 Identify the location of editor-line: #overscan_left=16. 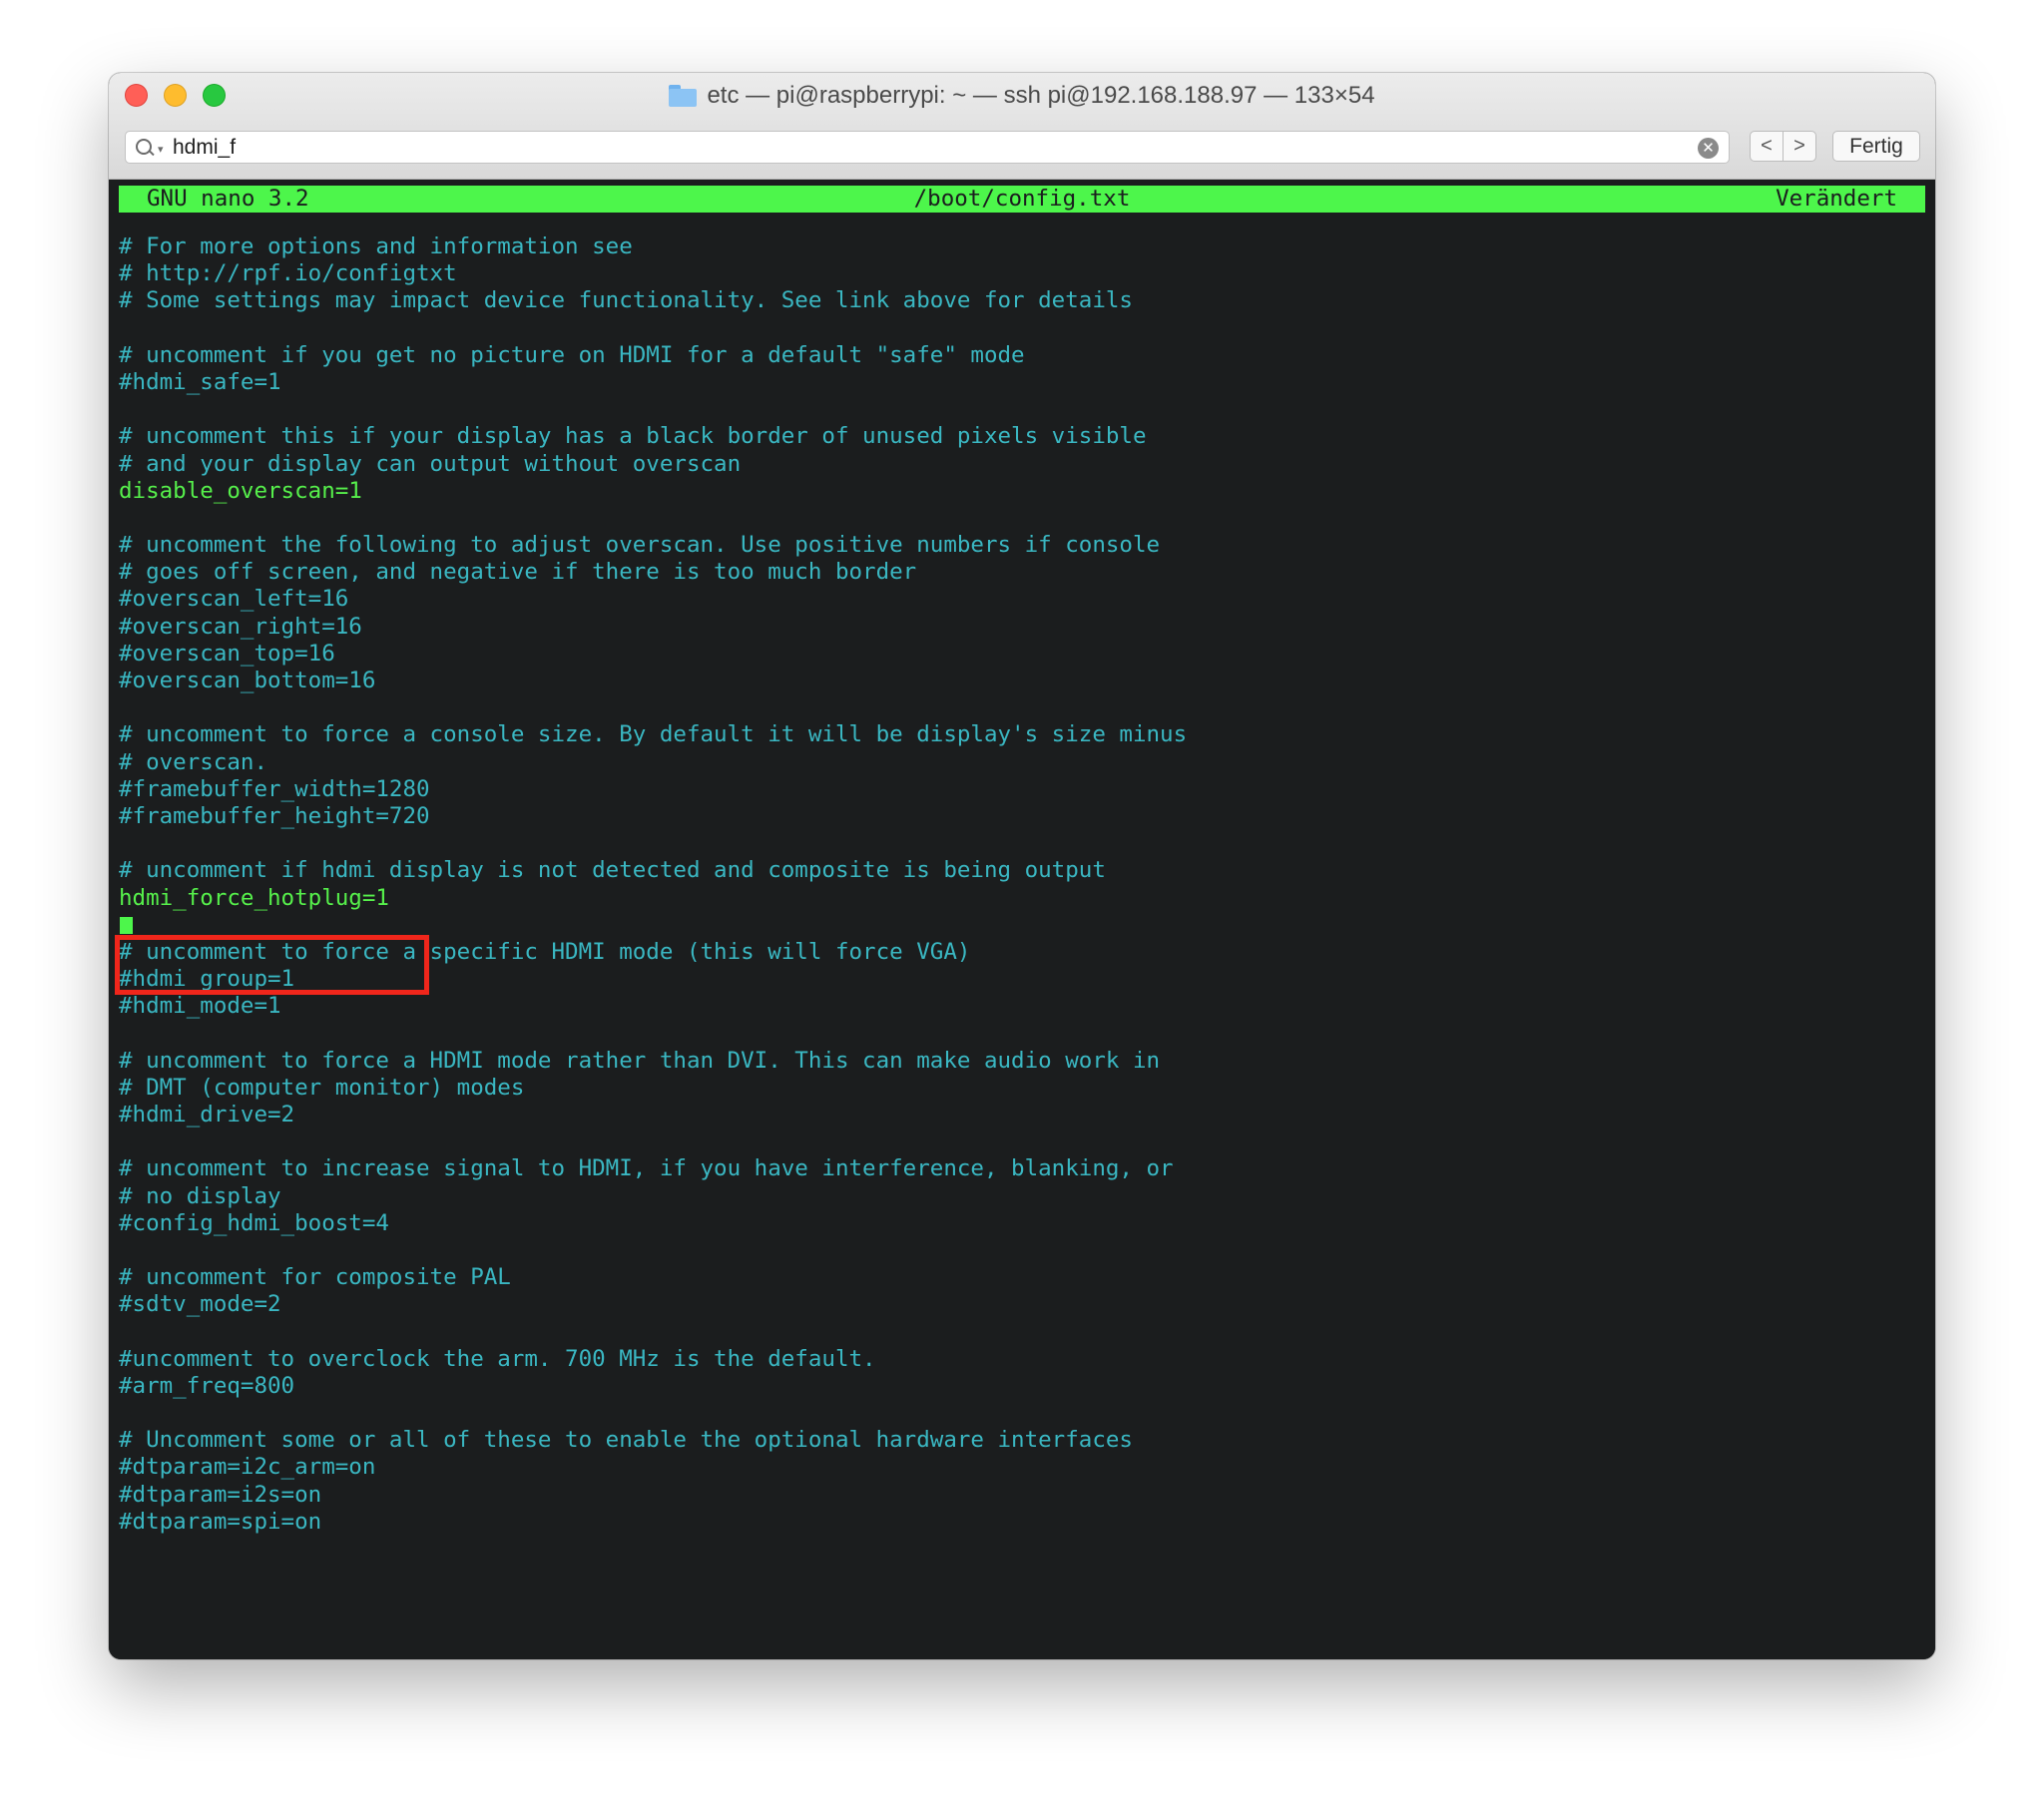
(1022, 599).